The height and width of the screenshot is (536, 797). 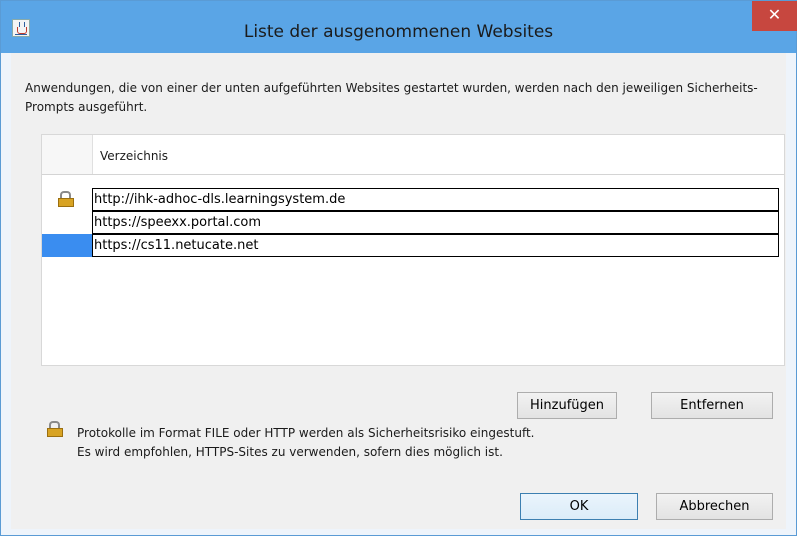 I want to click on window-title: Liste der ausgenommenen Websites, so click(x=398, y=32).